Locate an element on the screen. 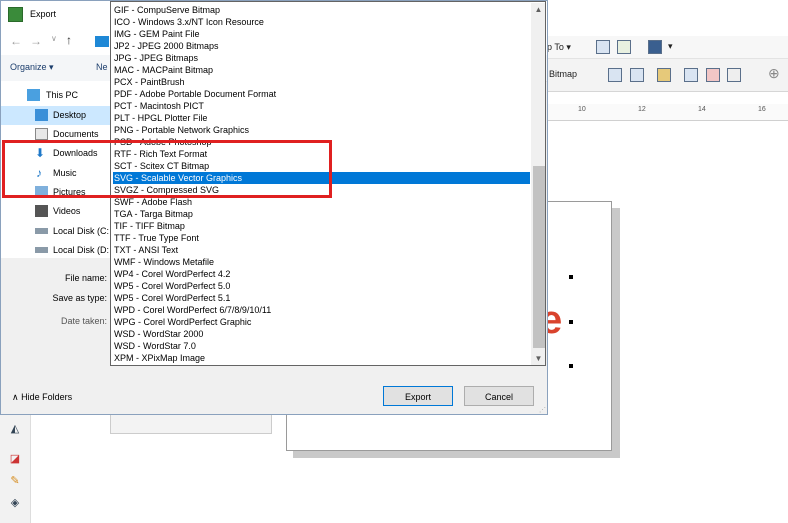  horizontal-ruler: 10 12 14 16 is located at coordinates (663, 112).